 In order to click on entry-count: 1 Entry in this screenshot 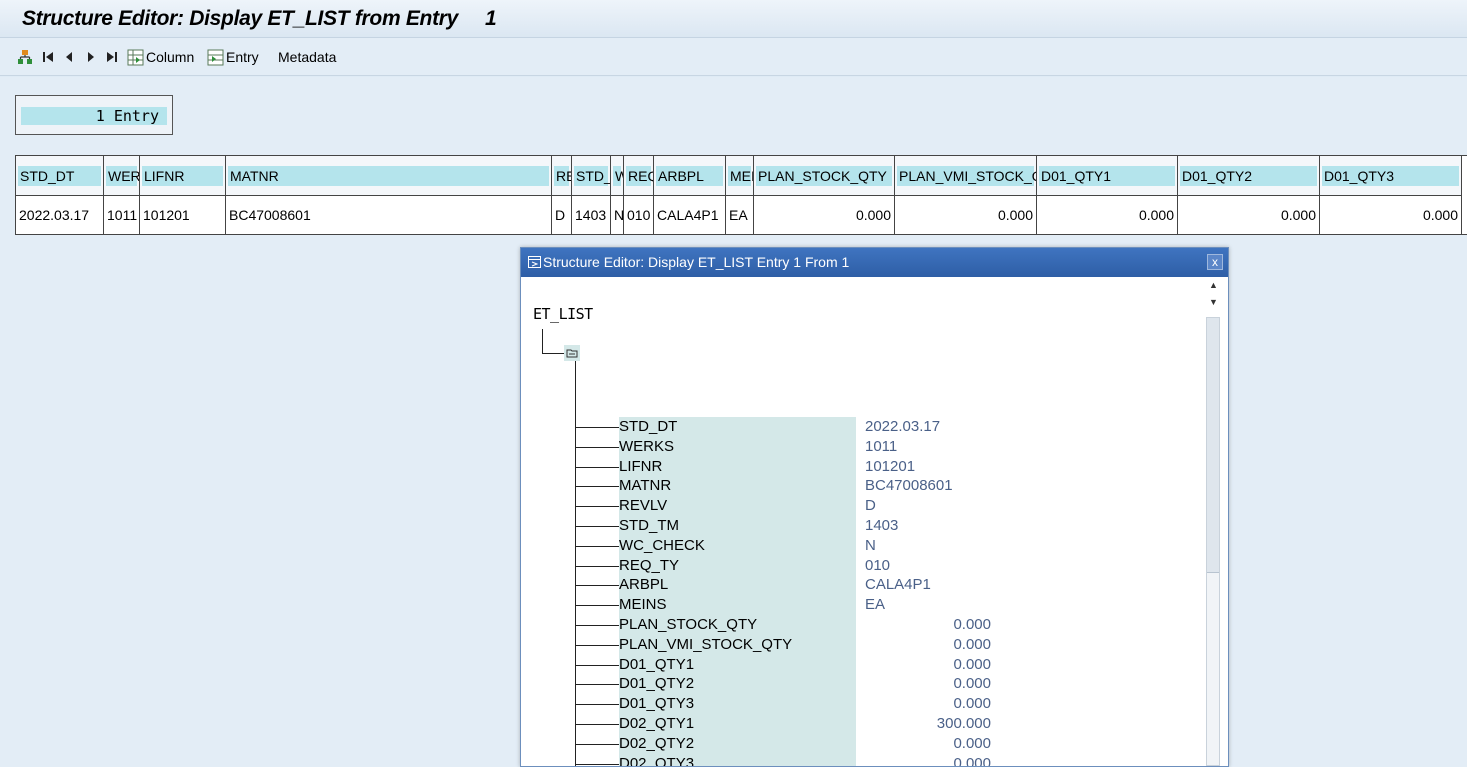, I will do `click(94, 116)`.